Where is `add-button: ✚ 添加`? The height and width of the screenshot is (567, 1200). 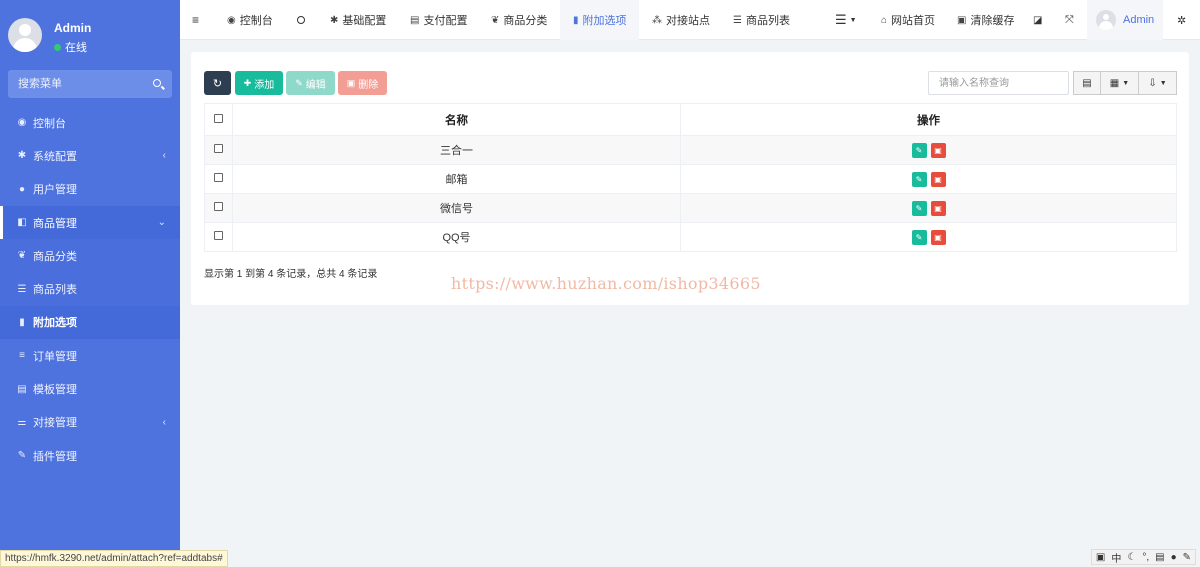 add-button: ✚ 添加 is located at coordinates (259, 83).